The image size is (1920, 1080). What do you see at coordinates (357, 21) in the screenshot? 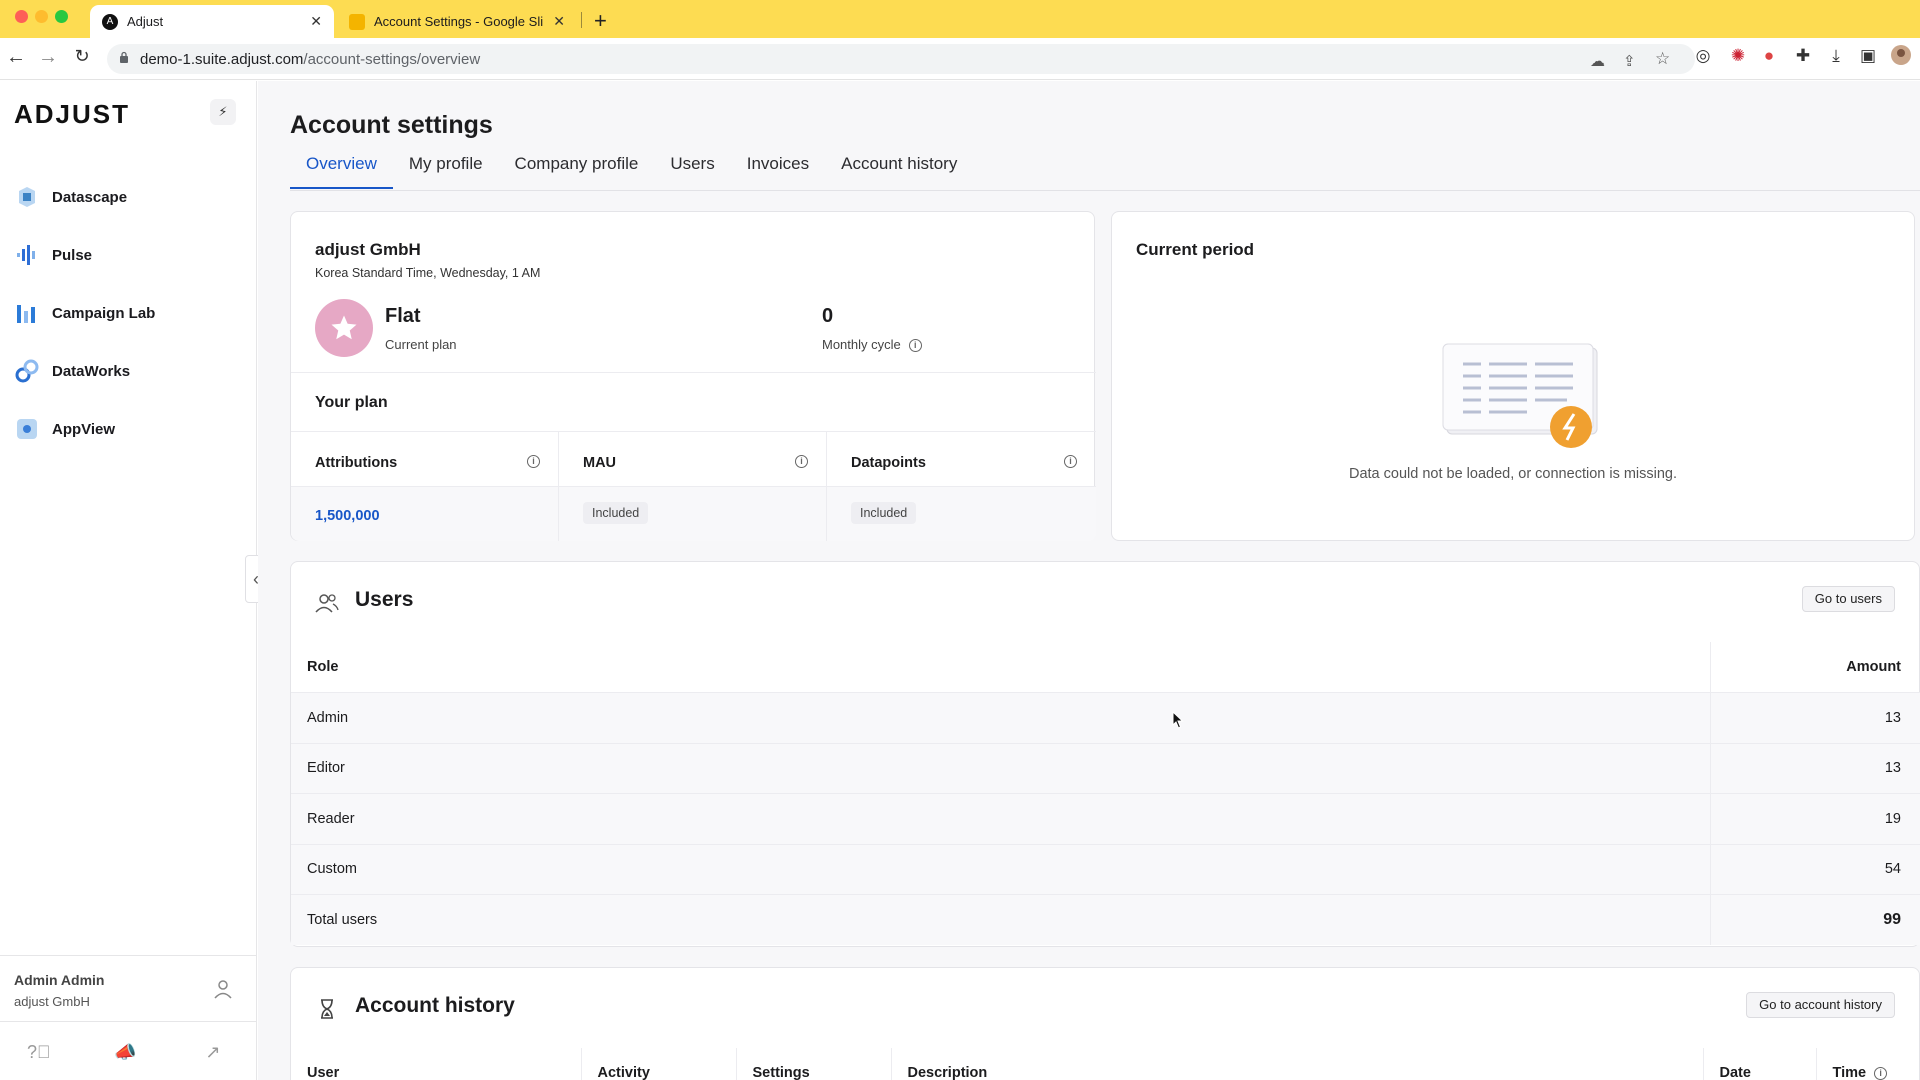
I see `slides-favicon-icon` at bounding box center [357, 21].